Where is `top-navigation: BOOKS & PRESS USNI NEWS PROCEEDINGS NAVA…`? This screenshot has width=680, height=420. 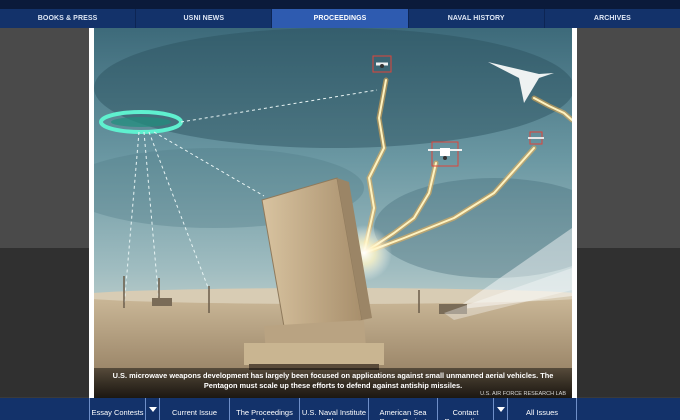 top-navigation: BOOKS & PRESS USNI NEWS PROCEEDINGS NAVA… is located at coordinates (340, 18).